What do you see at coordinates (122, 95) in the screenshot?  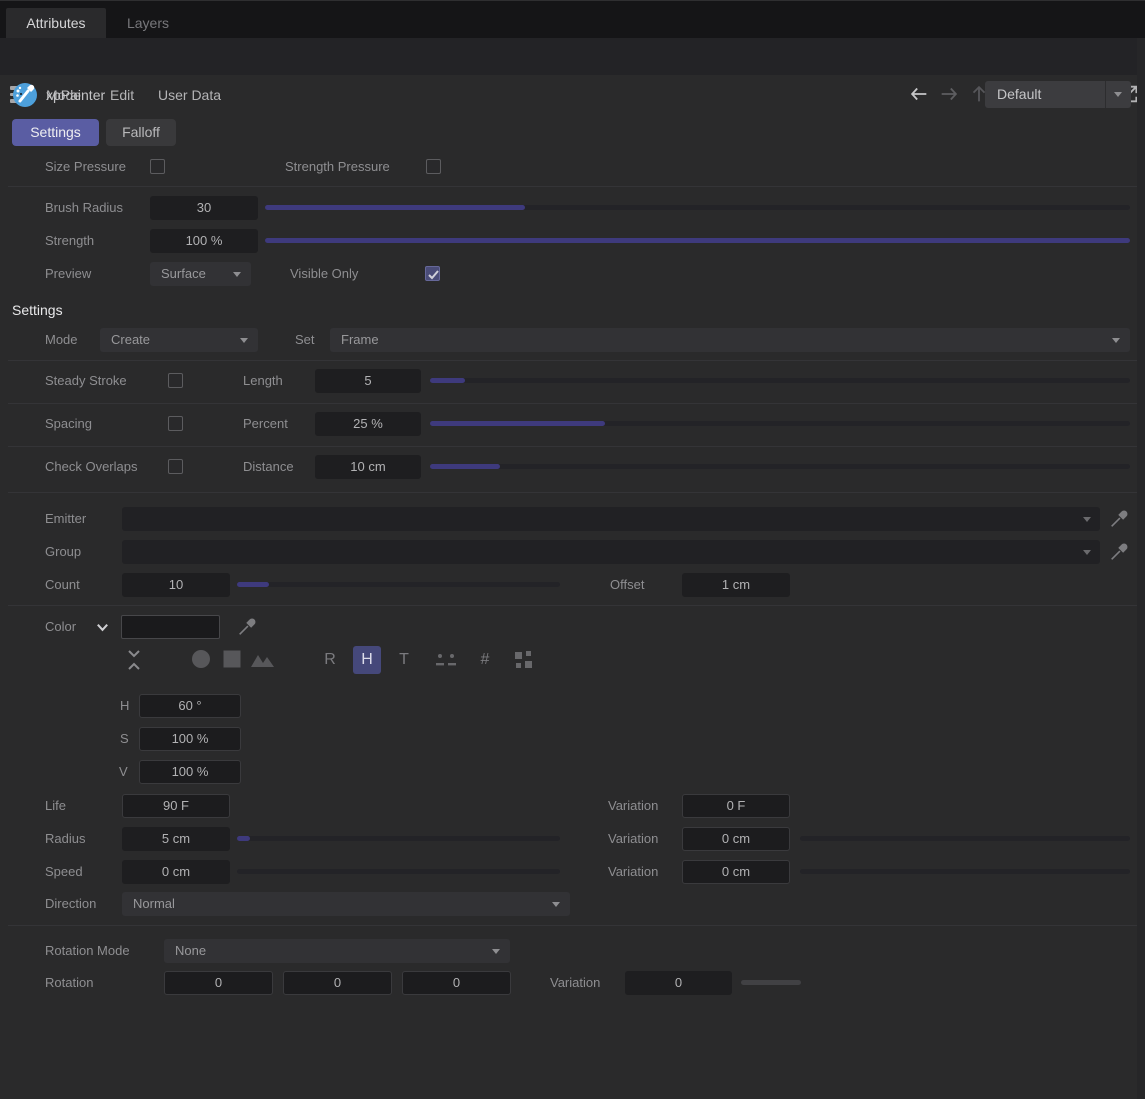 I see `menu-edit: Edit` at bounding box center [122, 95].